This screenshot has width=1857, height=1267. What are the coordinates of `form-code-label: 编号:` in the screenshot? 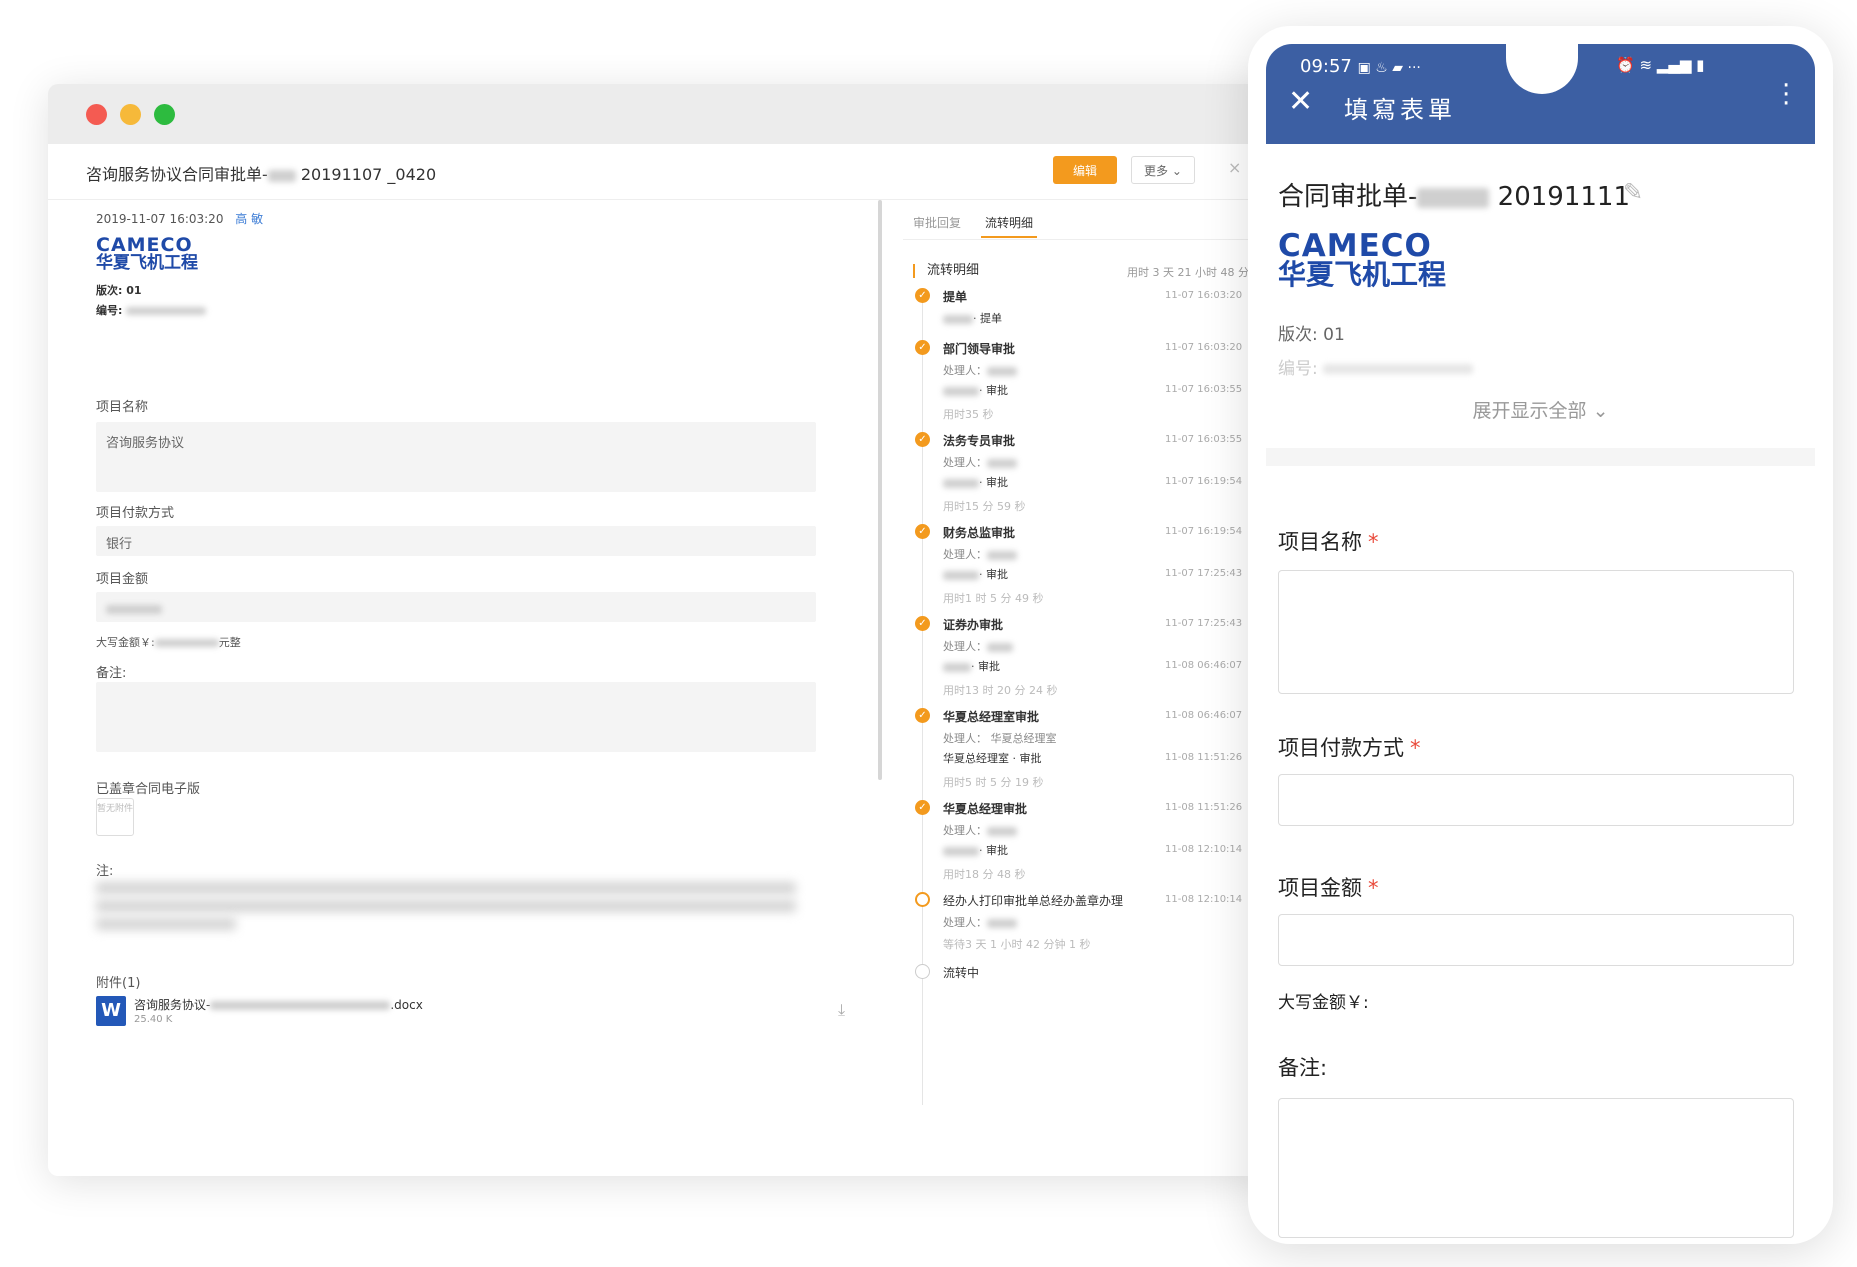 It's located at (1298, 369).